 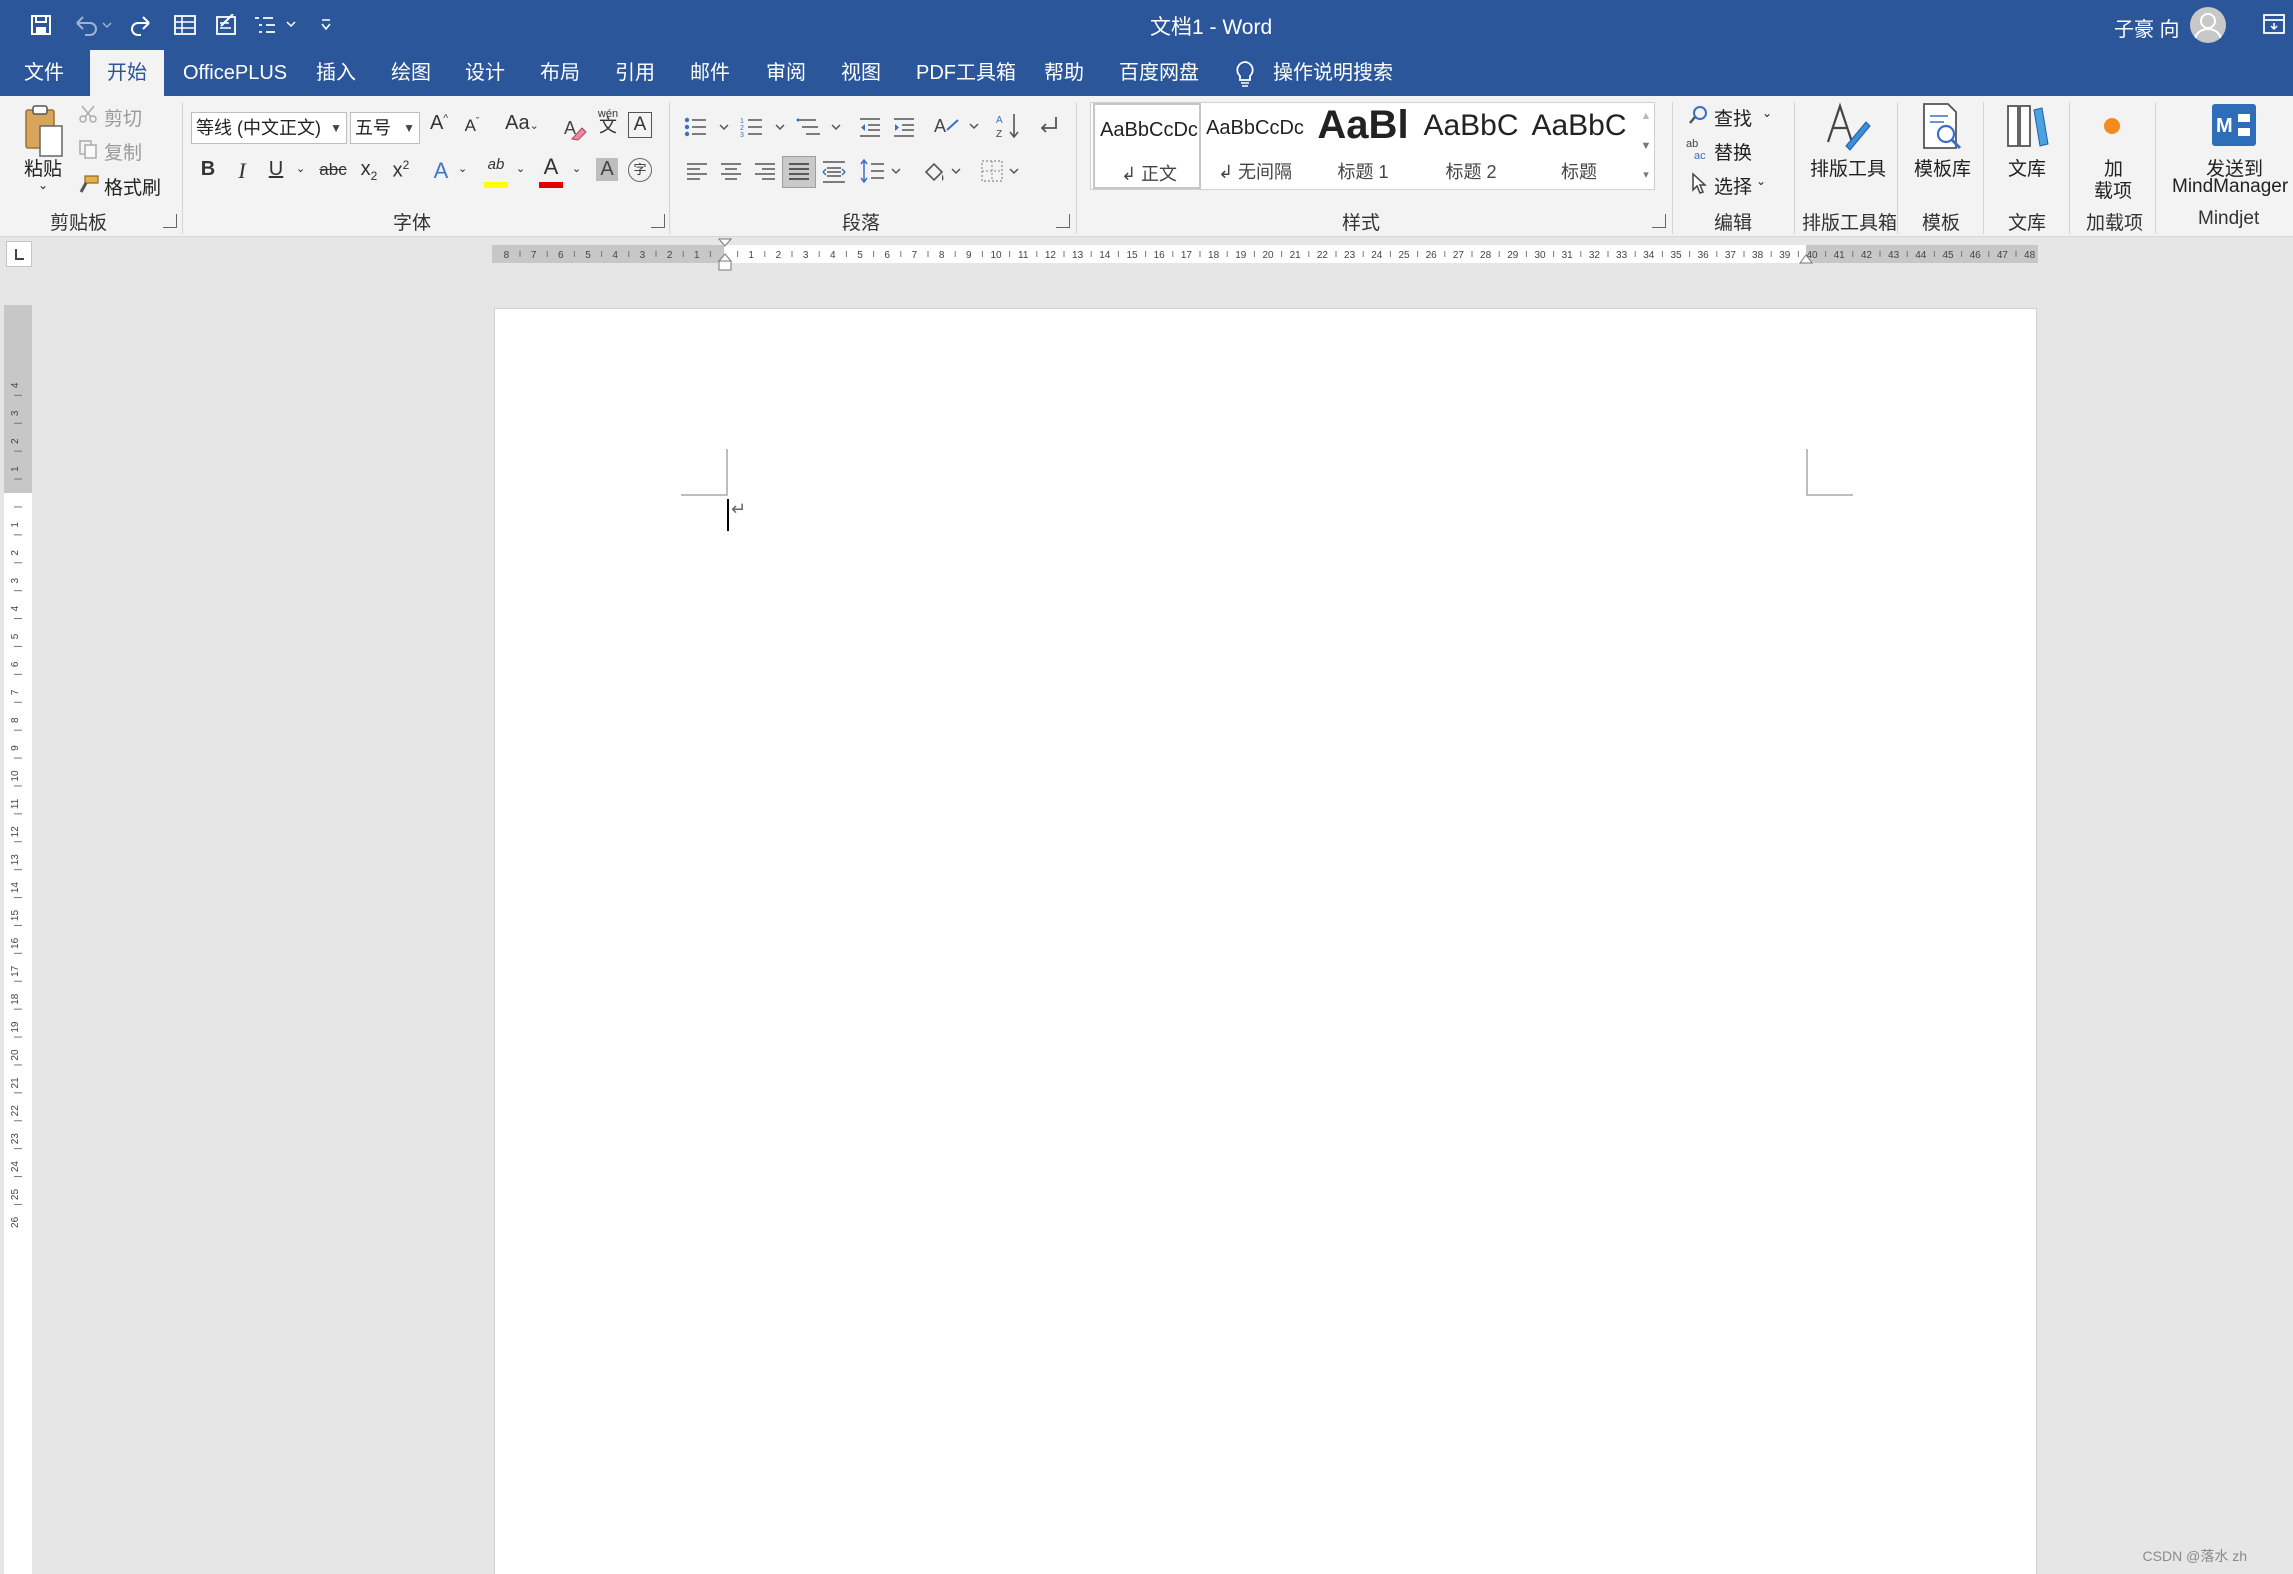 What do you see at coordinates (731, 174) in the screenshot?
I see `align-center-icon` at bounding box center [731, 174].